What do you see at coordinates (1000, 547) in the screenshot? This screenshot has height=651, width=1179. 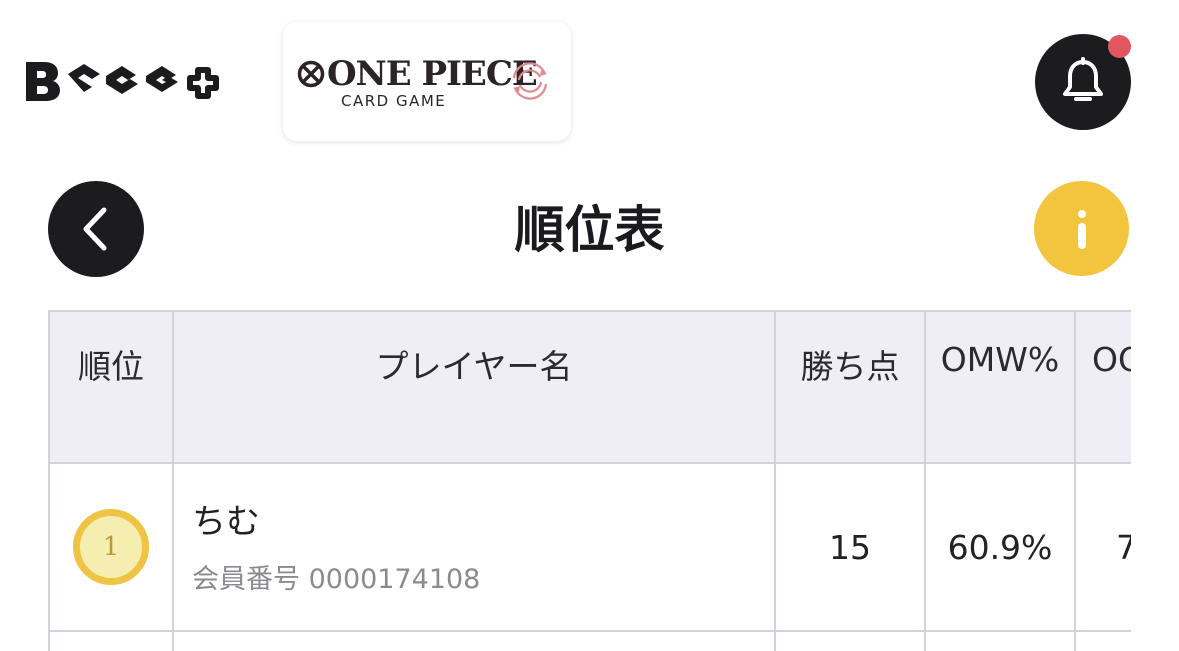 I see `omw-cell: 60.9%` at bounding box center [1000, 547].